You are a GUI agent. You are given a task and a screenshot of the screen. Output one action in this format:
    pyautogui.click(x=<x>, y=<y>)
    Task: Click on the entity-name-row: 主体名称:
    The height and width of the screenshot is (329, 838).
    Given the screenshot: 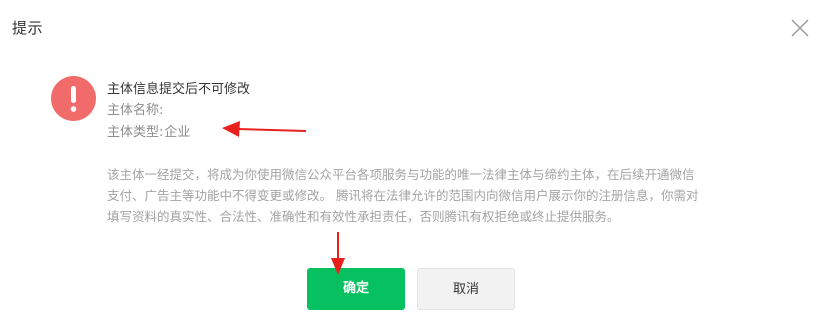 What is the action you would take?
    pyautogui.click(x=135, y=108)
    